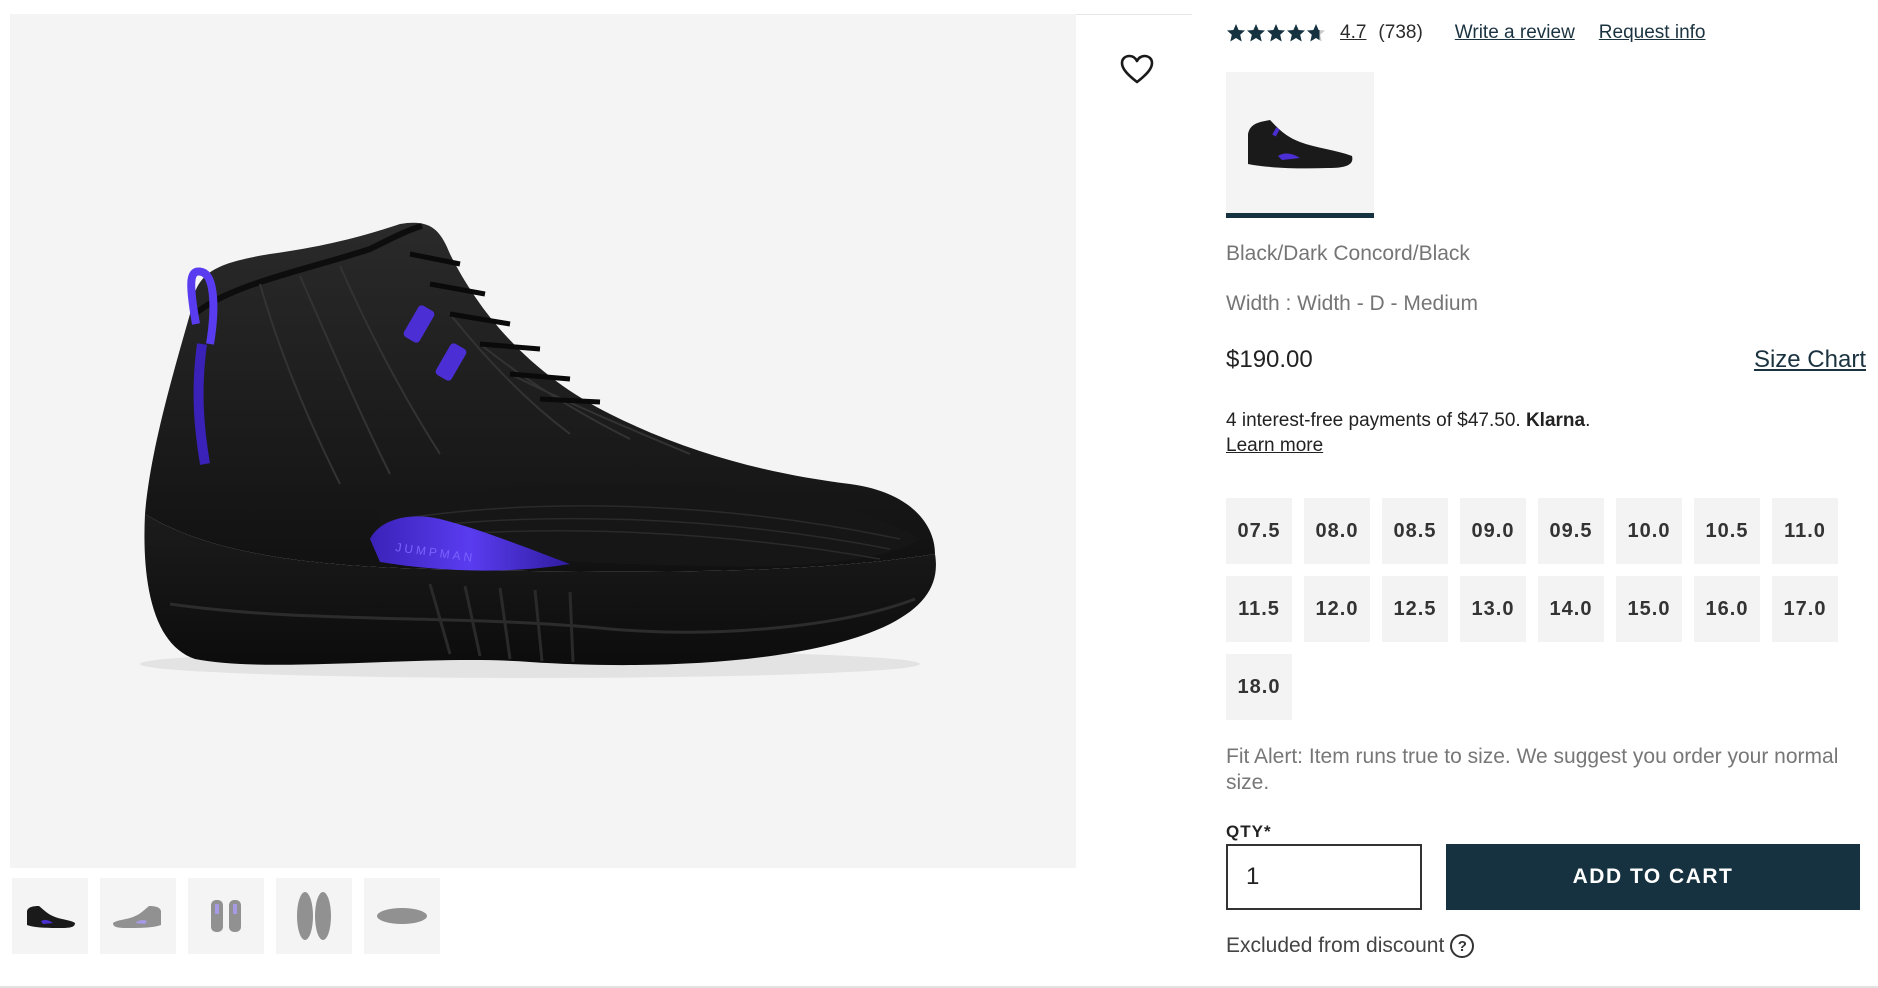 The image size is (1878, 988). I want to click on rating-row: 4.7 (738) Write a review Request info, so click(1465, 33).